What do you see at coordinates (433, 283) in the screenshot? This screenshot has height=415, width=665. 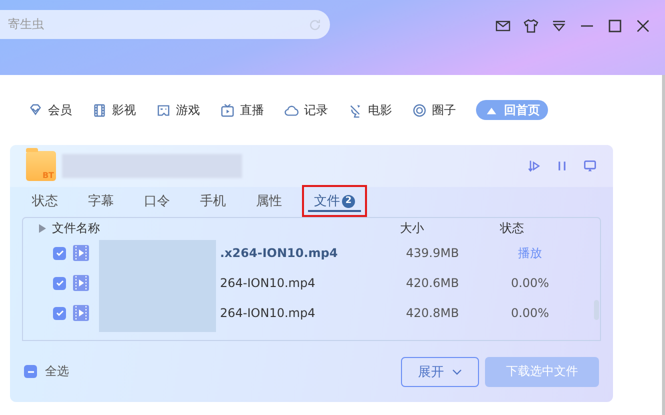 I see `file-size: 420.6MB` at bounding box center [433, 283].